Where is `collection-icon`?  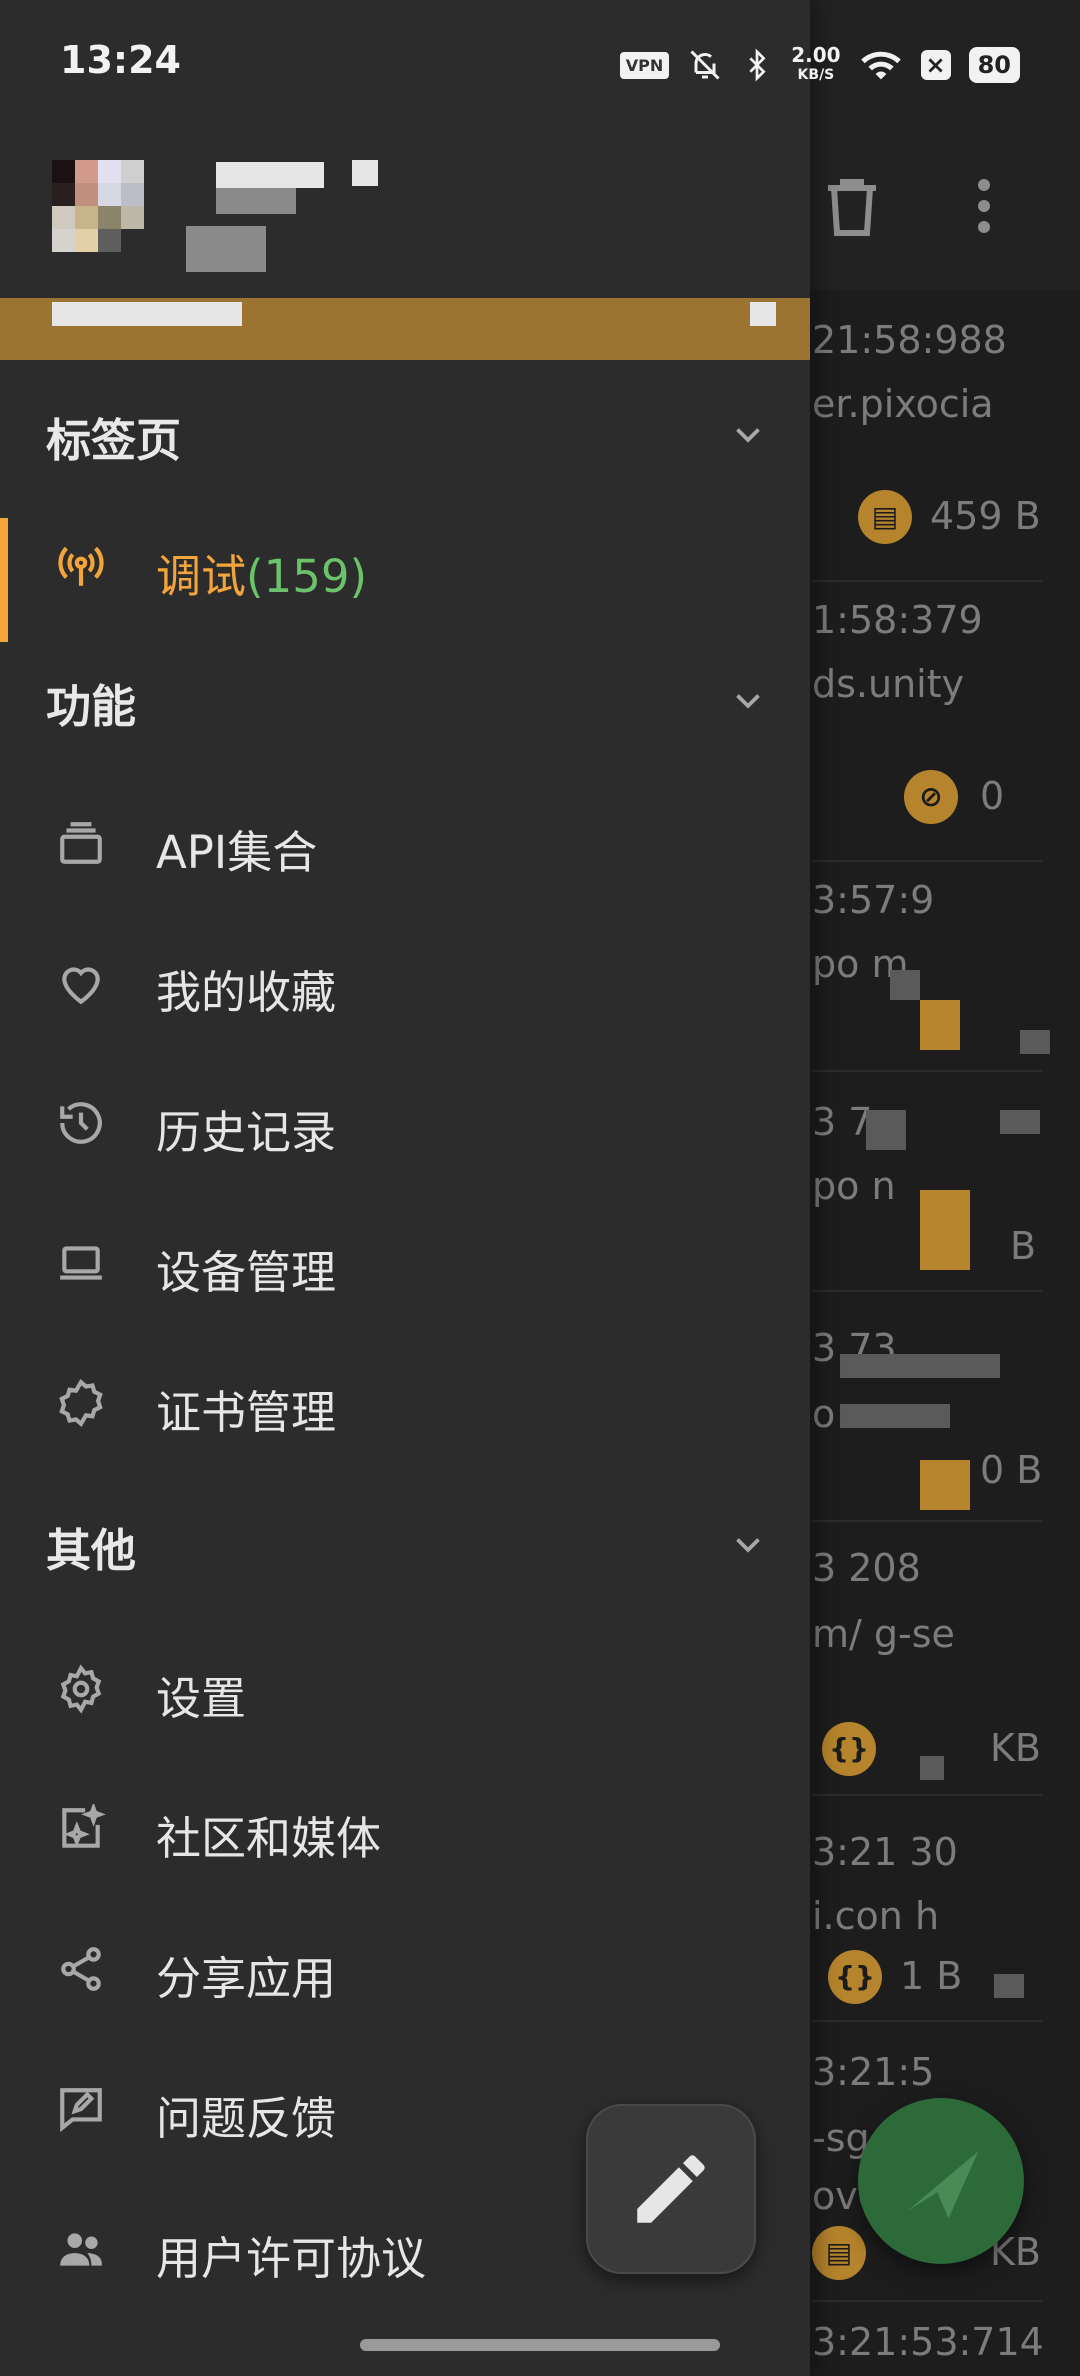
collection-icon is located at coordinates (81, 843).